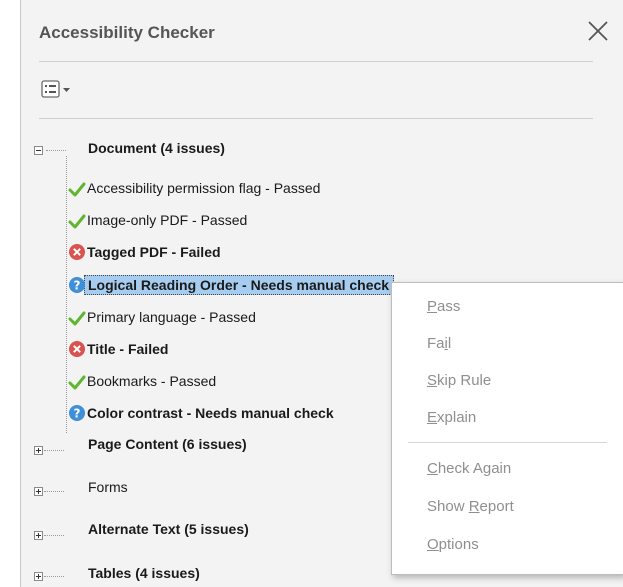  I want to click on issue-item-bookmarks: Bookmarks - Passed, so click(144, 381).